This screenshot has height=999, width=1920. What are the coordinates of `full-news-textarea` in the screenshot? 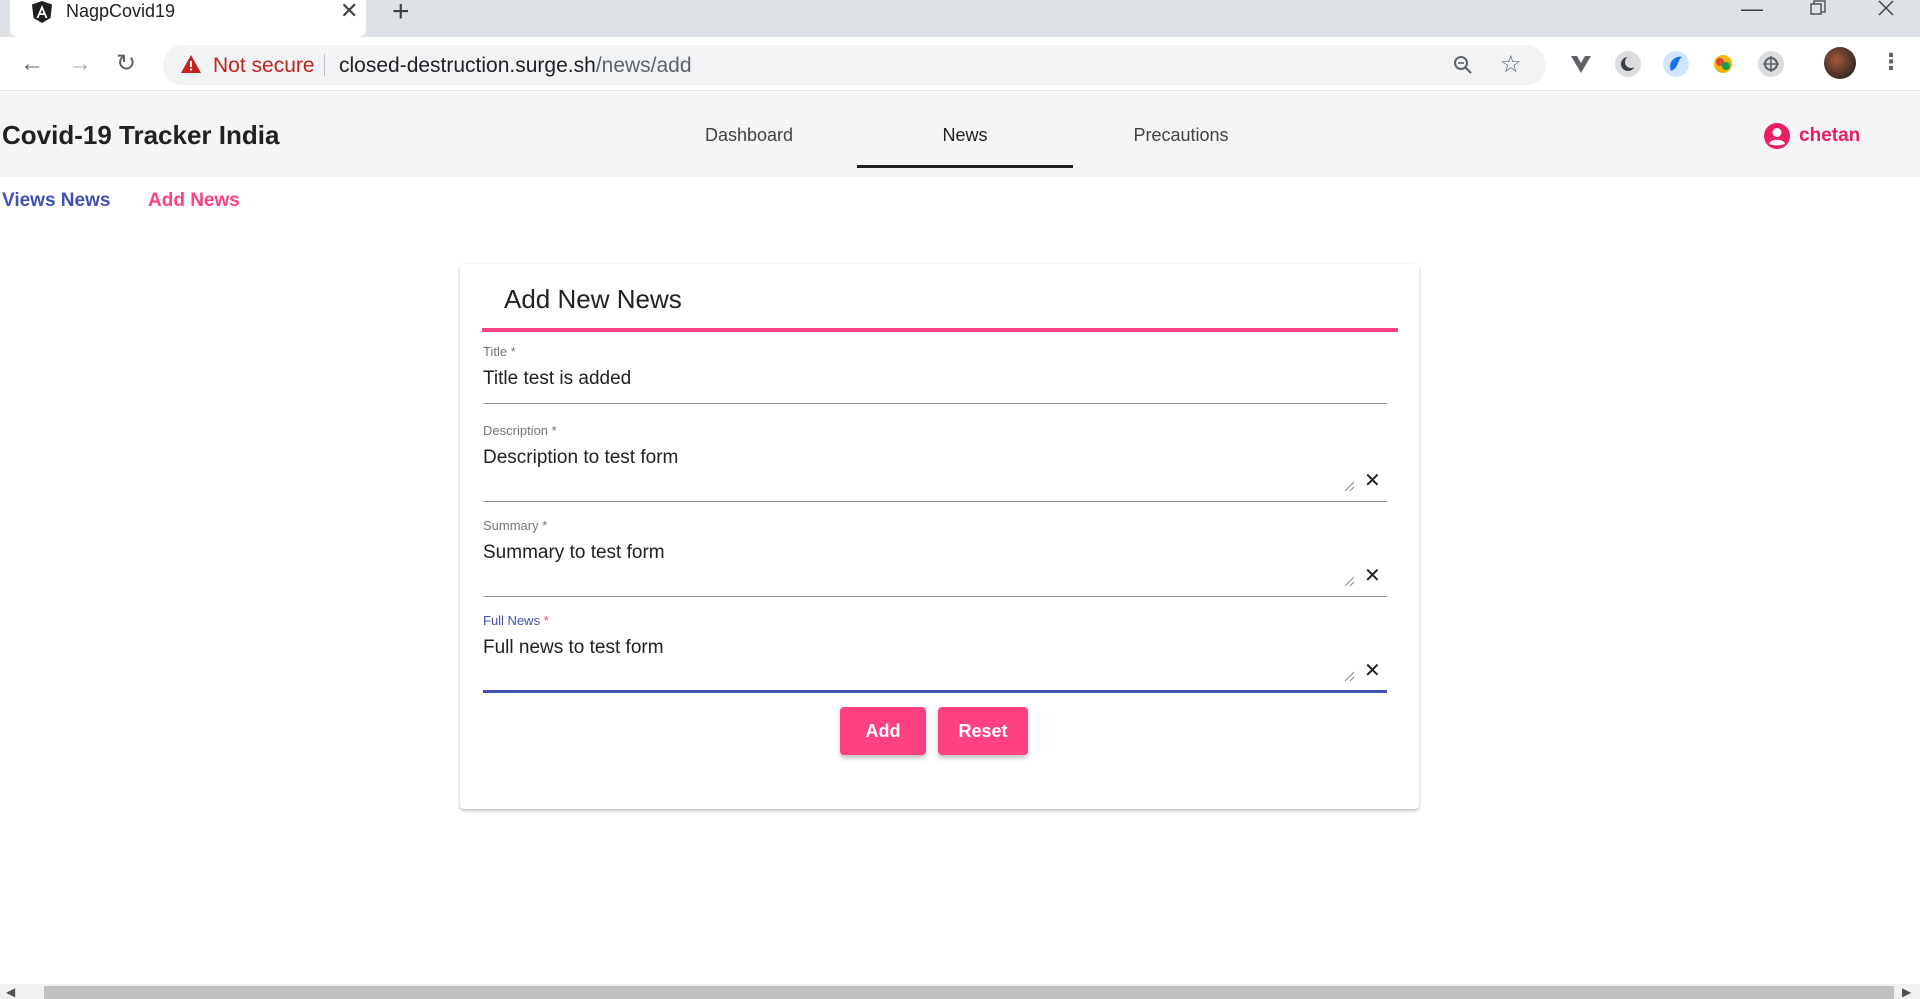 It's located at (913, 648).